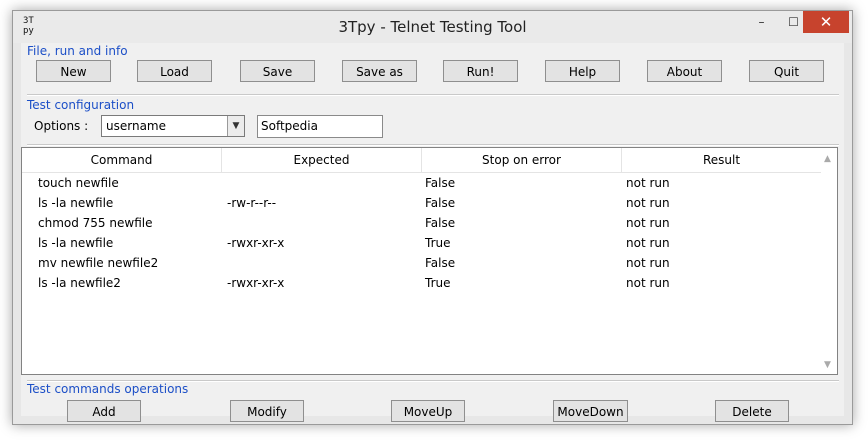  I want to click on scroll-down-icon: ▼, so click(827, 365).